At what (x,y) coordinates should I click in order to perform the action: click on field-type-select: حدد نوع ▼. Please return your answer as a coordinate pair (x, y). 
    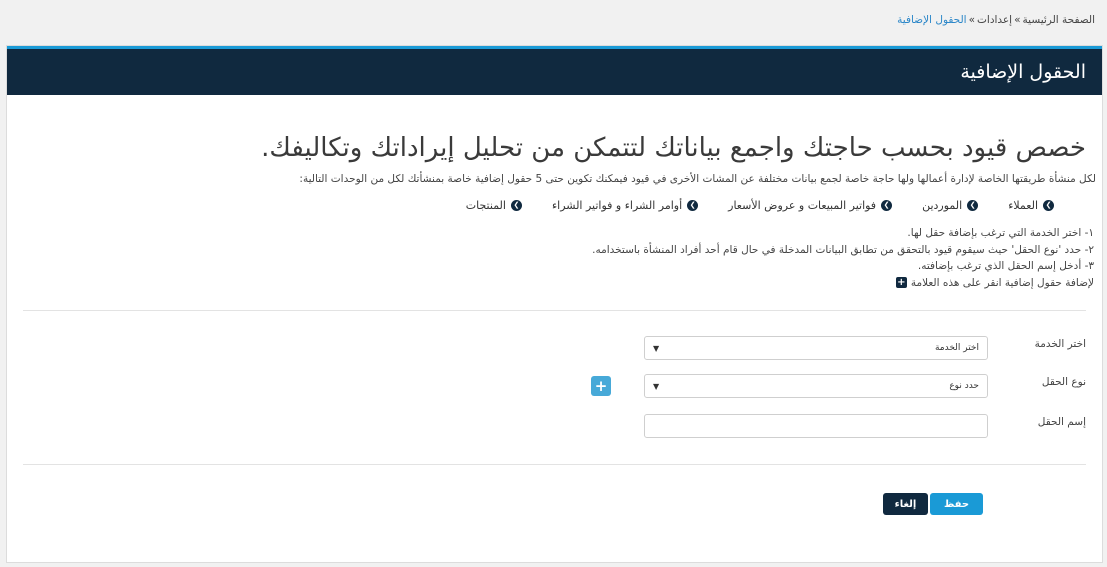
    Looking at the image, I should click on (816, 386).